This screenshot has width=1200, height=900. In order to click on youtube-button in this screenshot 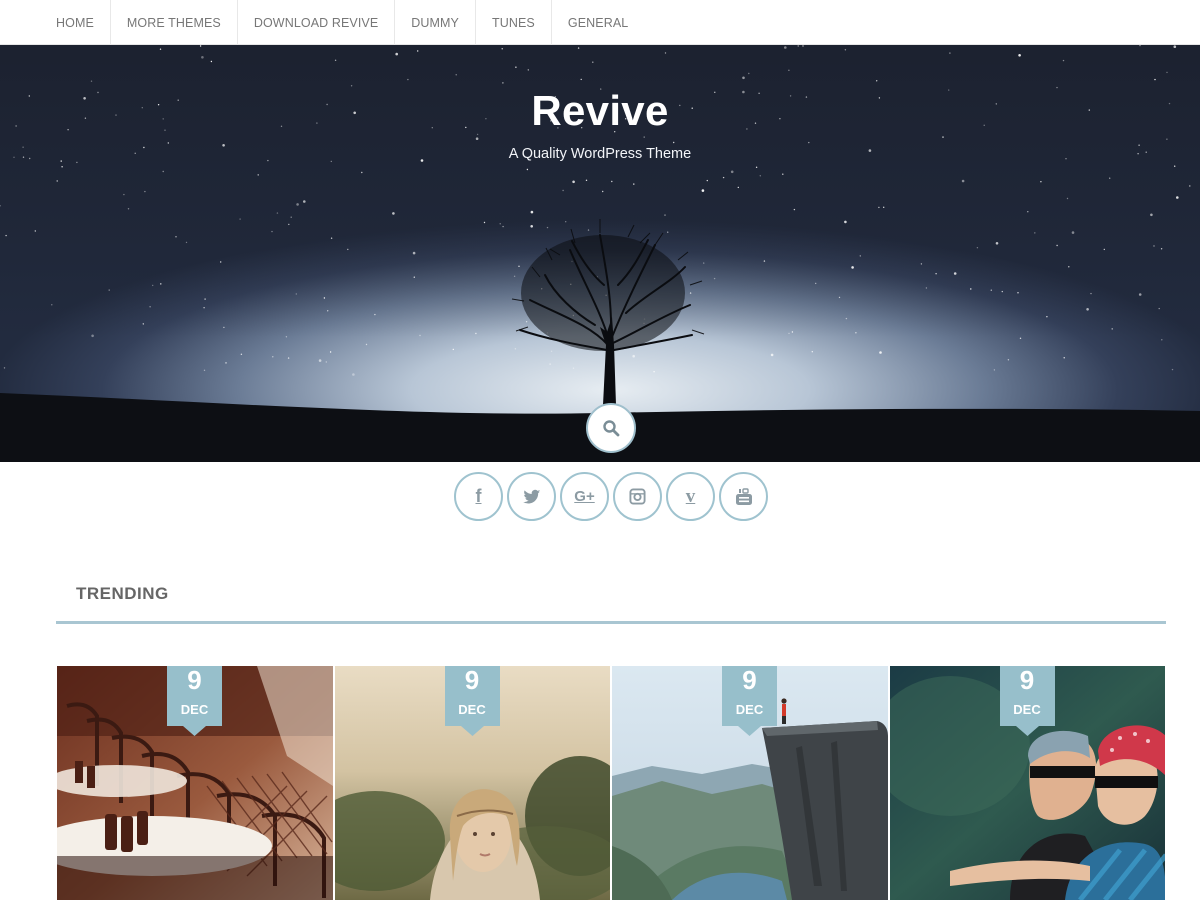, I will do `click(743, 496)`.